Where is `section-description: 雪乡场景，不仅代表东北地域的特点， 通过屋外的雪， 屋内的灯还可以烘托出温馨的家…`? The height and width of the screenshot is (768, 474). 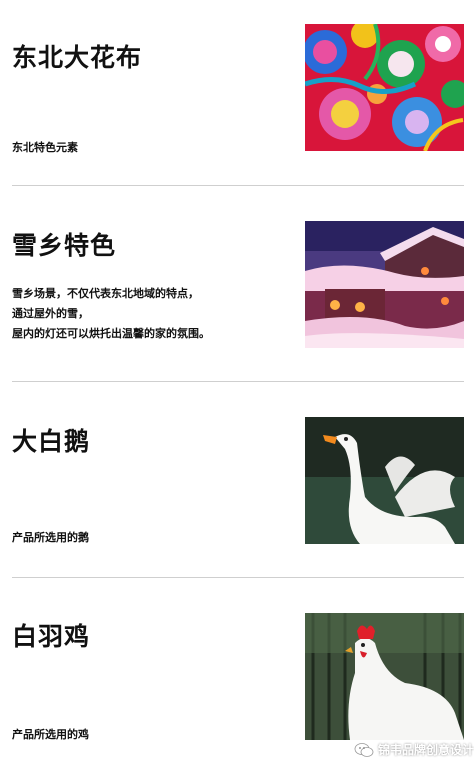 section-description: 雪乡场景，不仅代表东北地域的特点， 通过屋外的雪， 屋内的灯还可以烘托出温馨的家… is located at coordinates (111, 313).